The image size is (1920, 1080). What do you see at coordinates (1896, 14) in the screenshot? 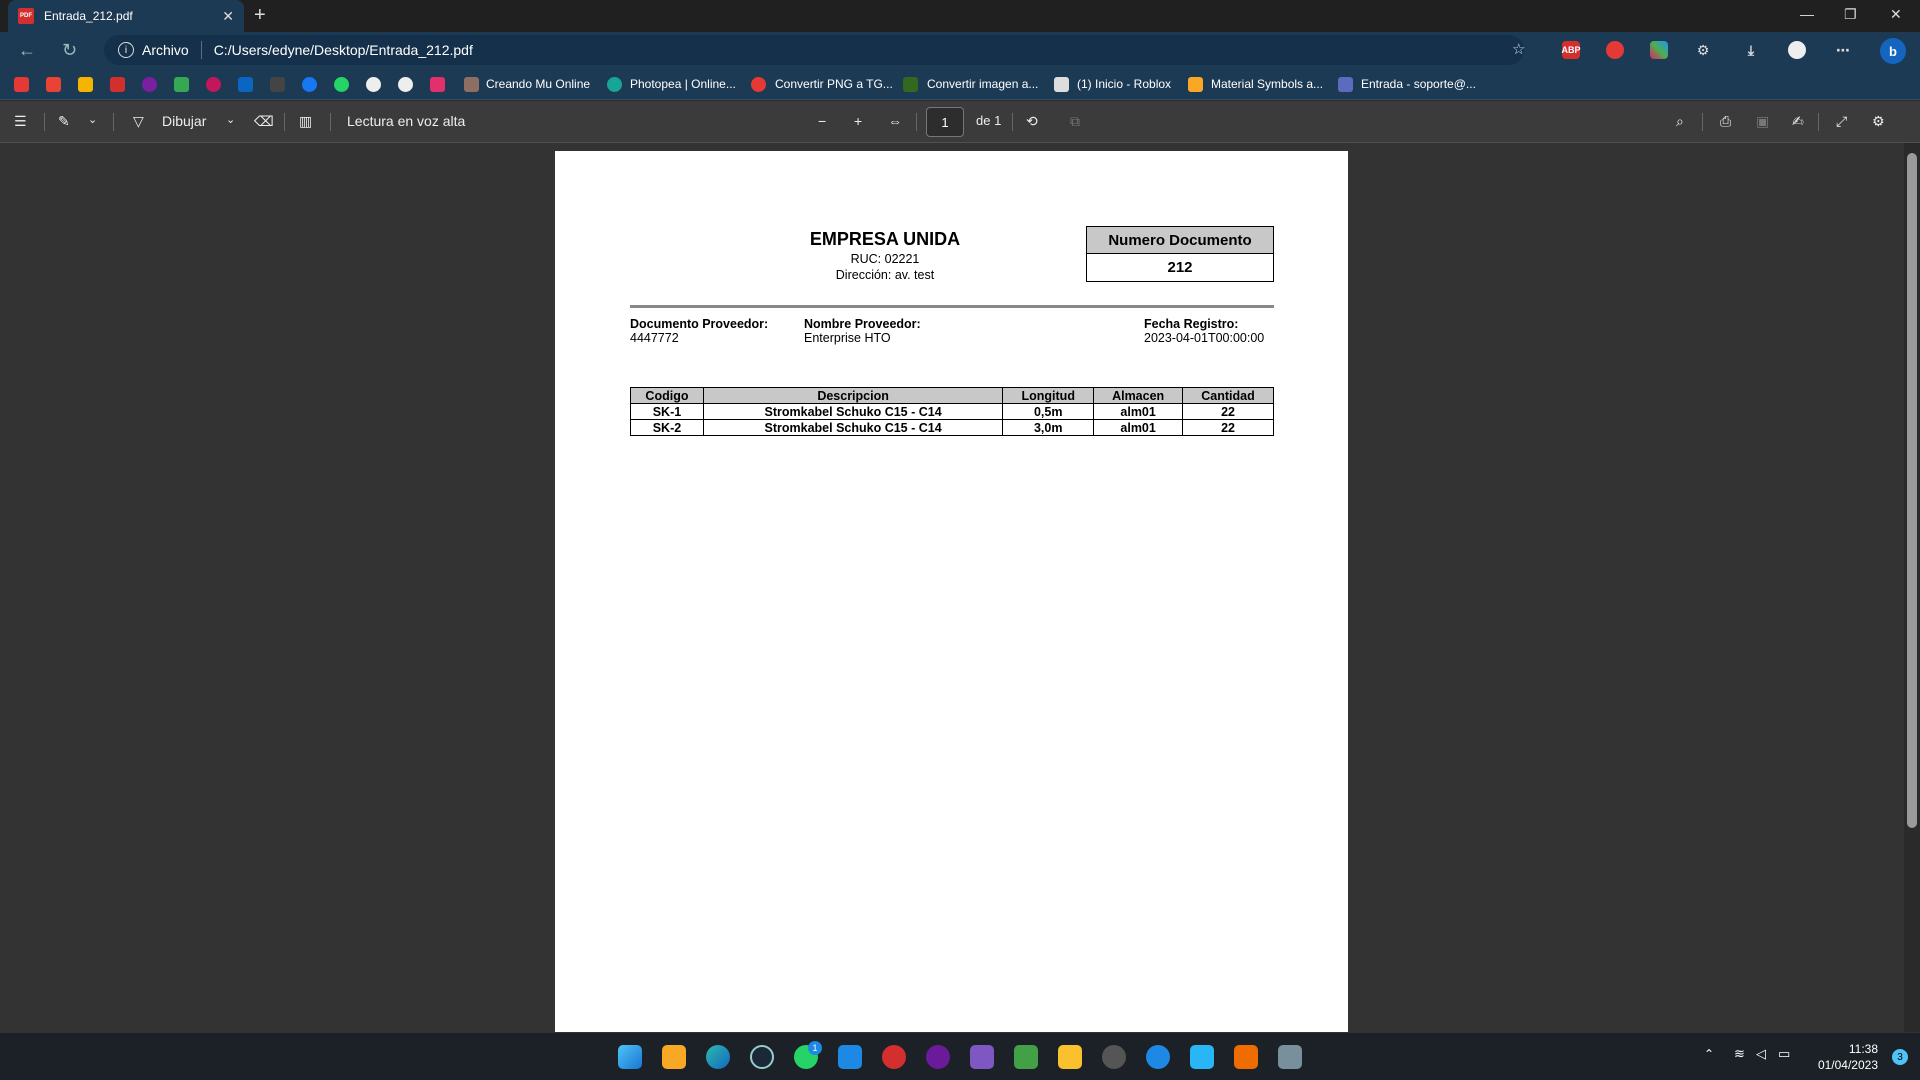
I see `window-close-icon: ✕` at bounding box center [1896, 14].